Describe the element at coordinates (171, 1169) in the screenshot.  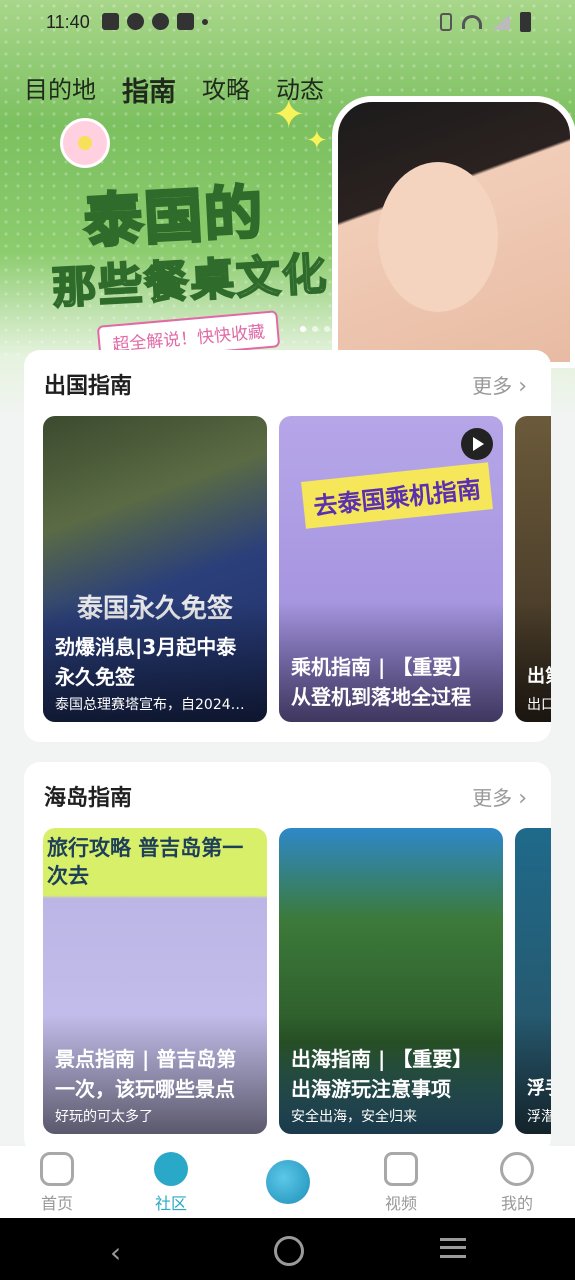
I see `community-icon` at that location.